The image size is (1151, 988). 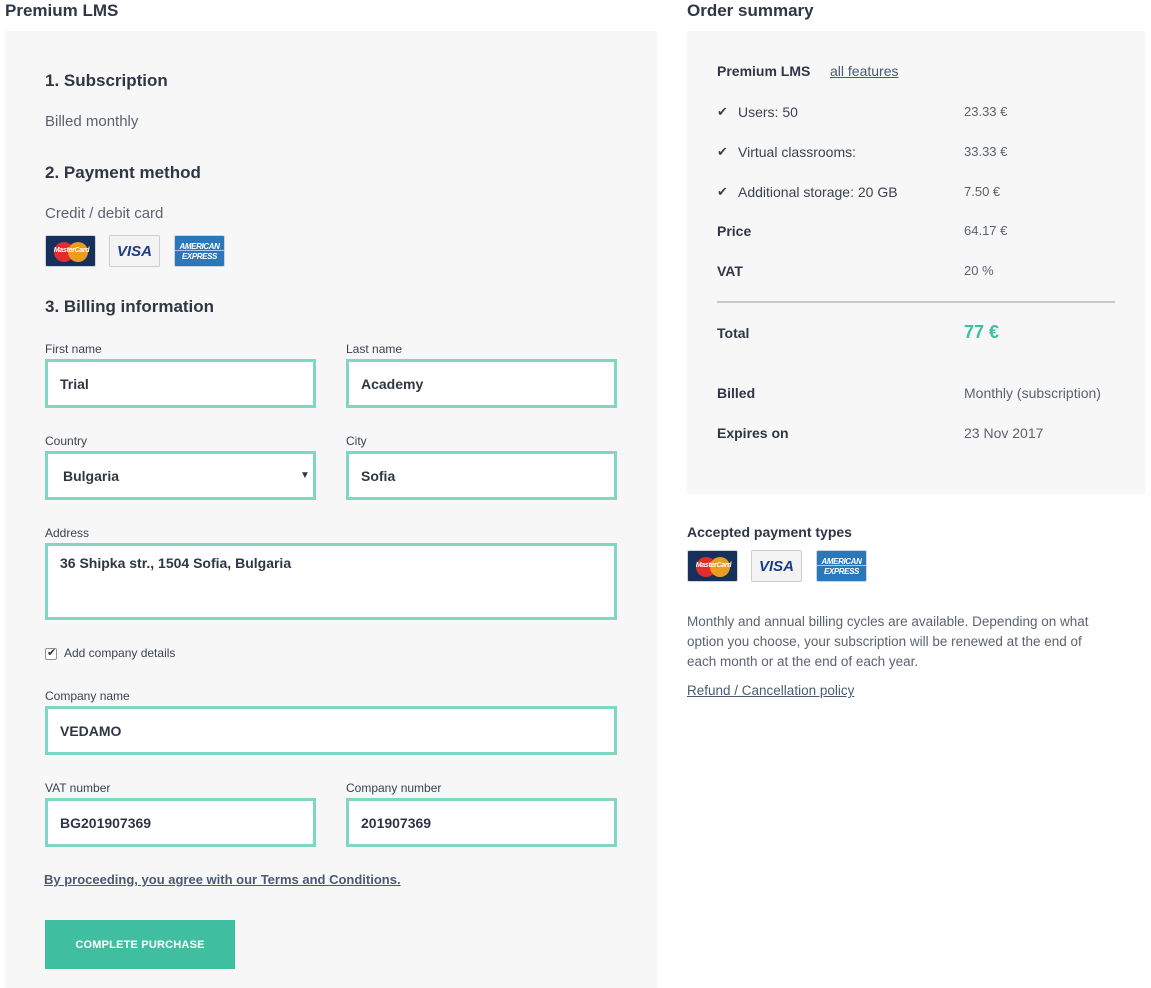 I want to click on address-label: Address, so click(x=67, y=533).